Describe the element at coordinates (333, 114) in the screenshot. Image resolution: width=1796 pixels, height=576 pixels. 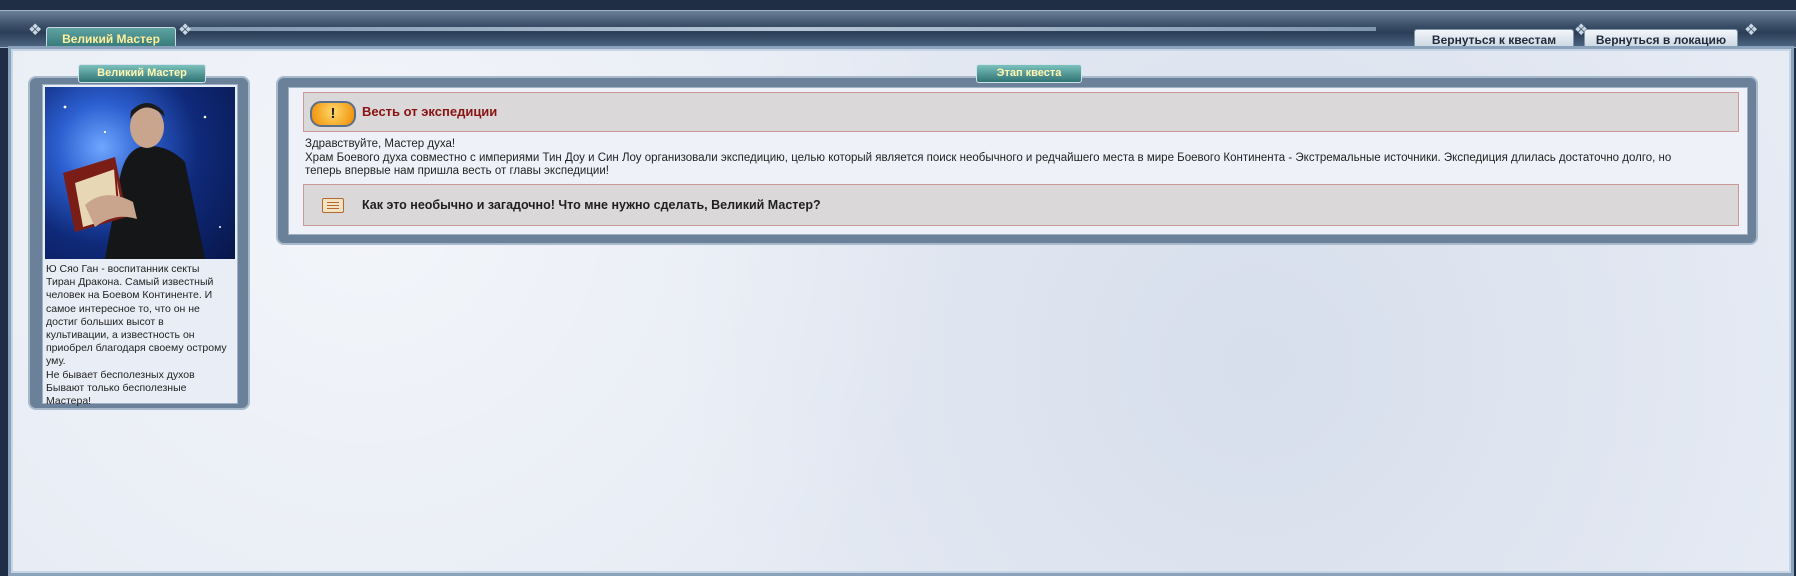
I see `exclamation-badge-icon: !` at that location.